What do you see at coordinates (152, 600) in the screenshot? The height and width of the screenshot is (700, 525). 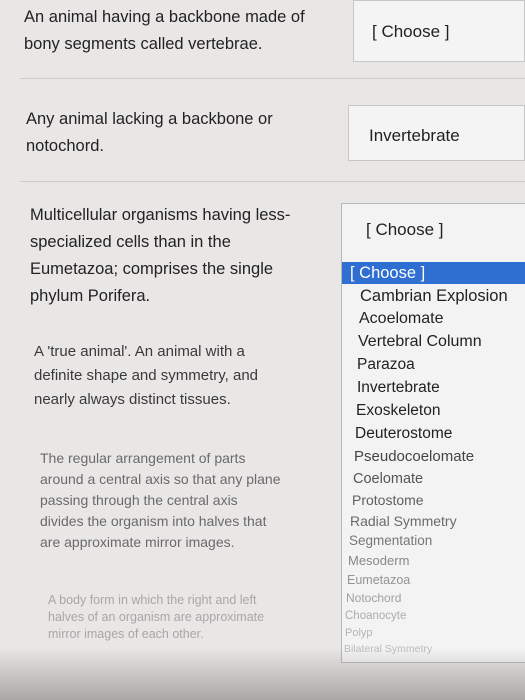 I see `question-6-line: A body form in which the right and left` at bounding box center [152, 600].